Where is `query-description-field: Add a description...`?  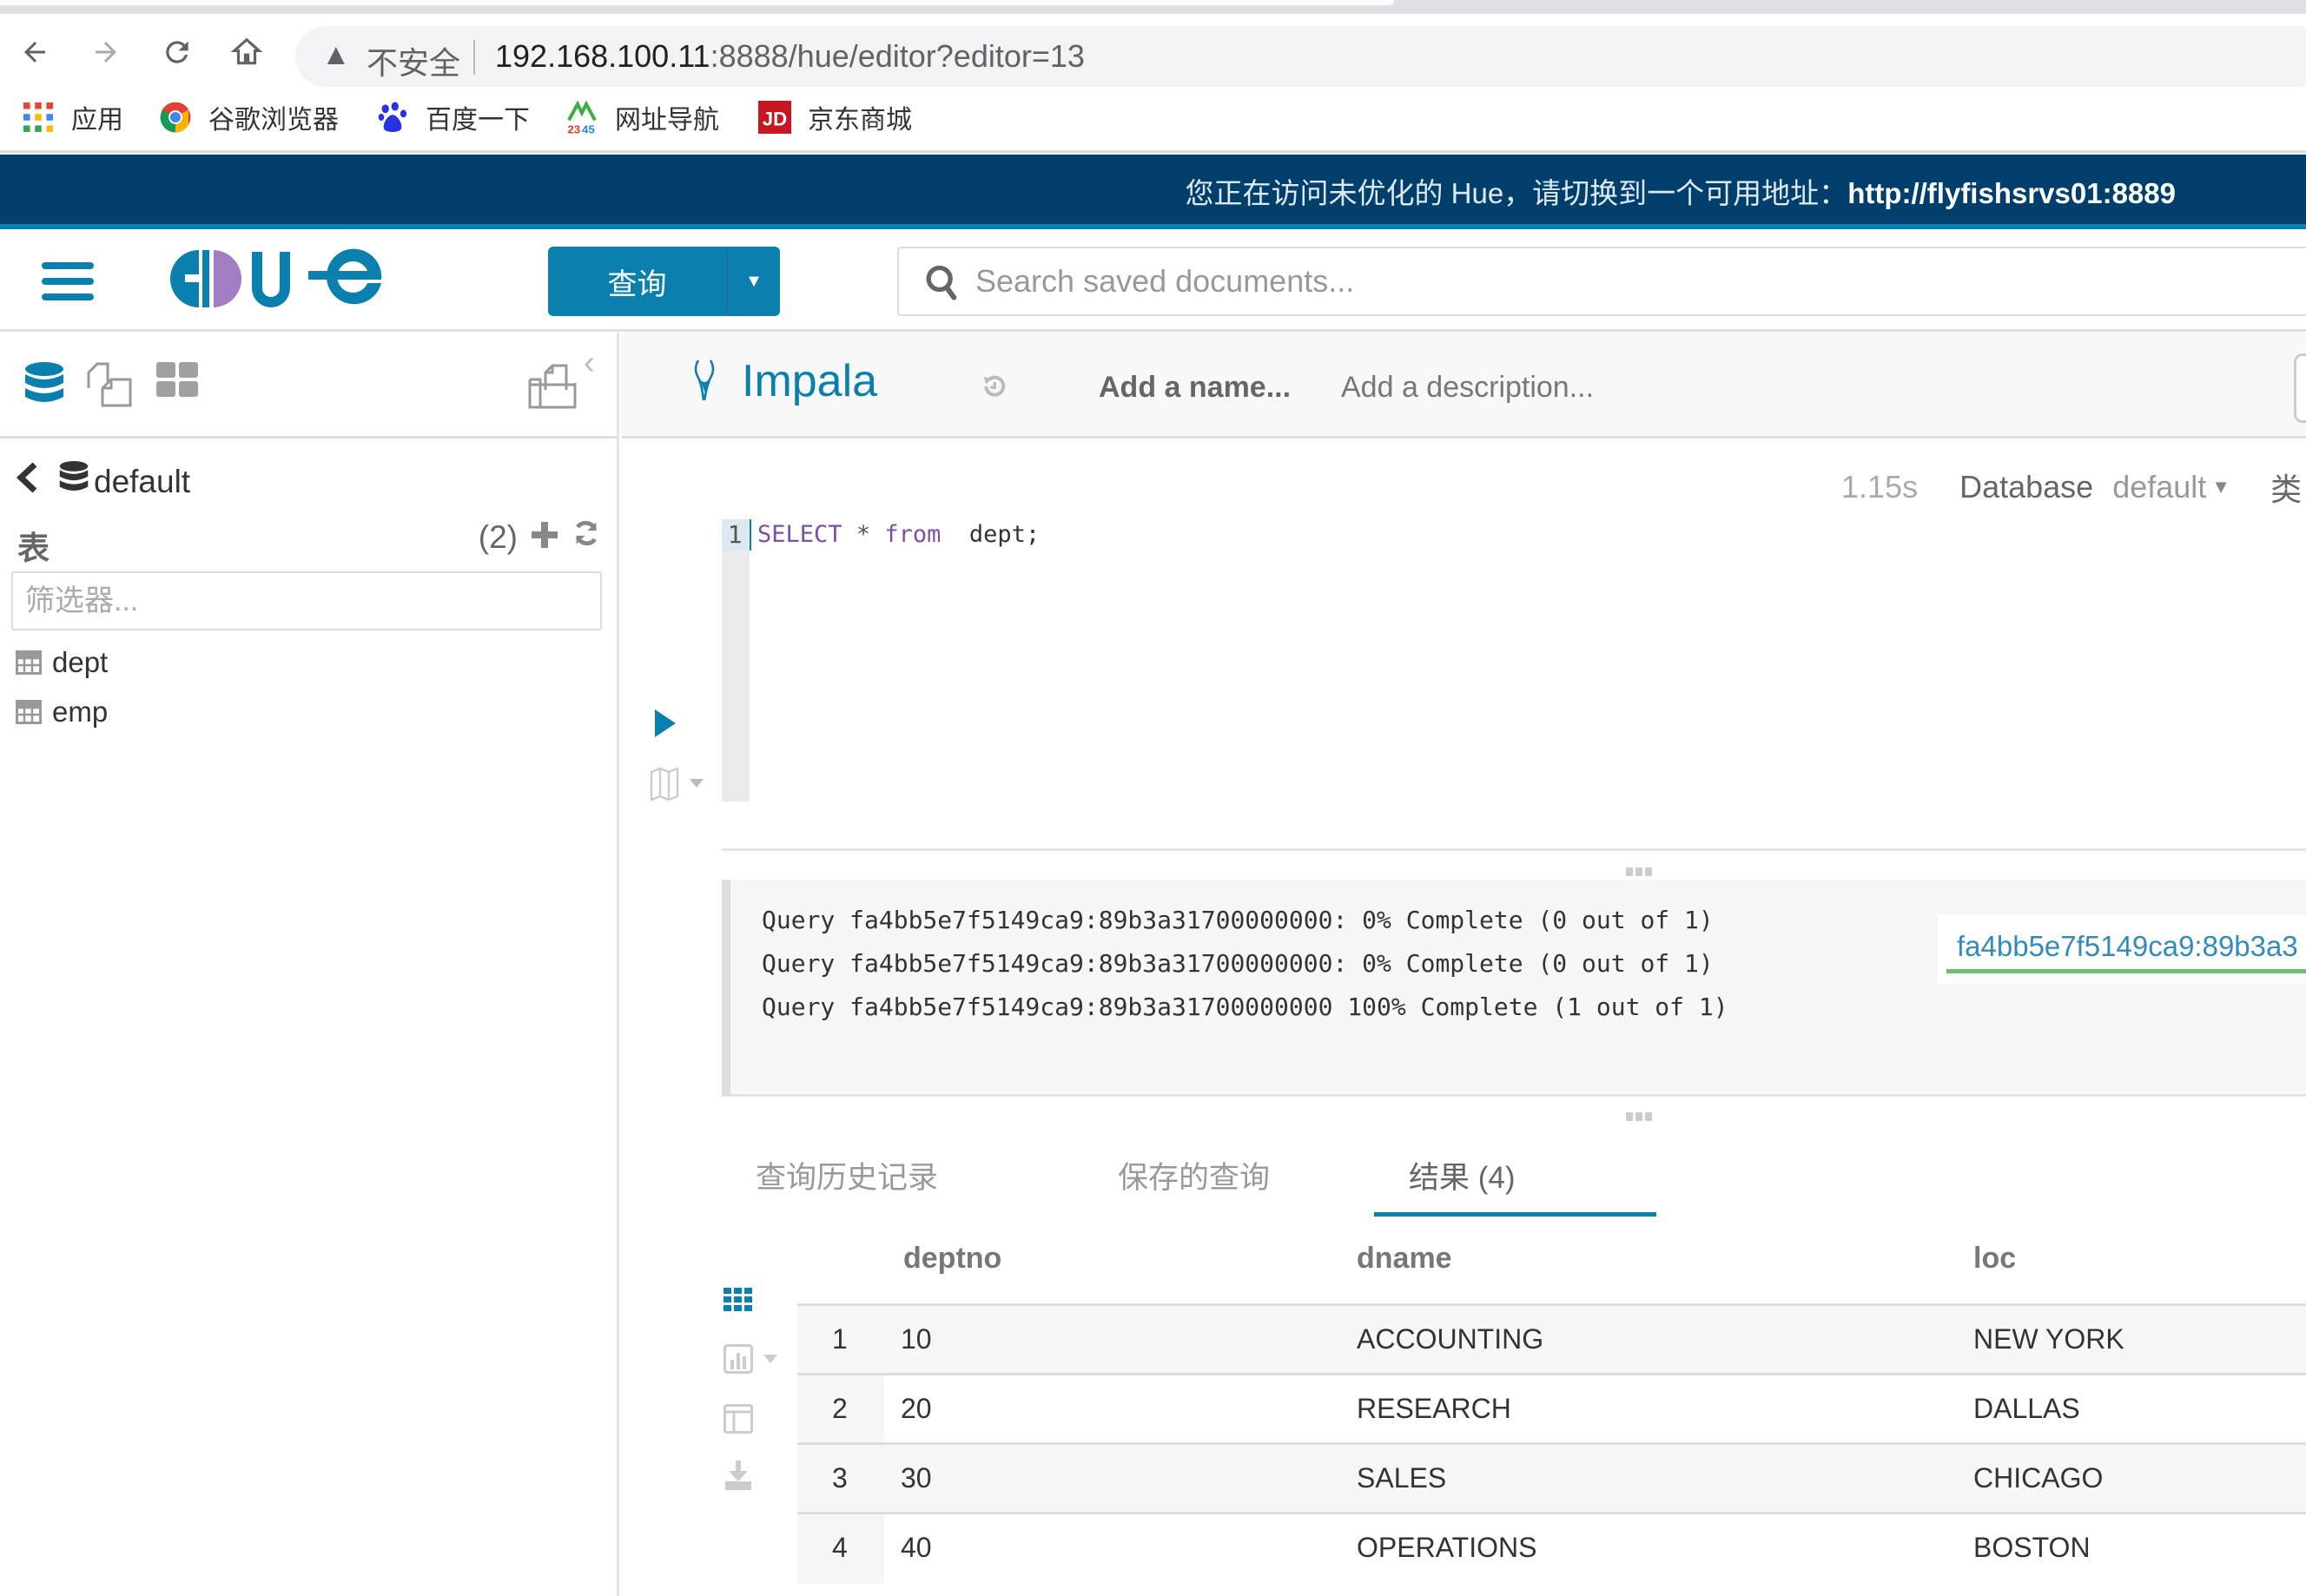
query-description-field: Add a description... is located at coordinates (1467, 388).